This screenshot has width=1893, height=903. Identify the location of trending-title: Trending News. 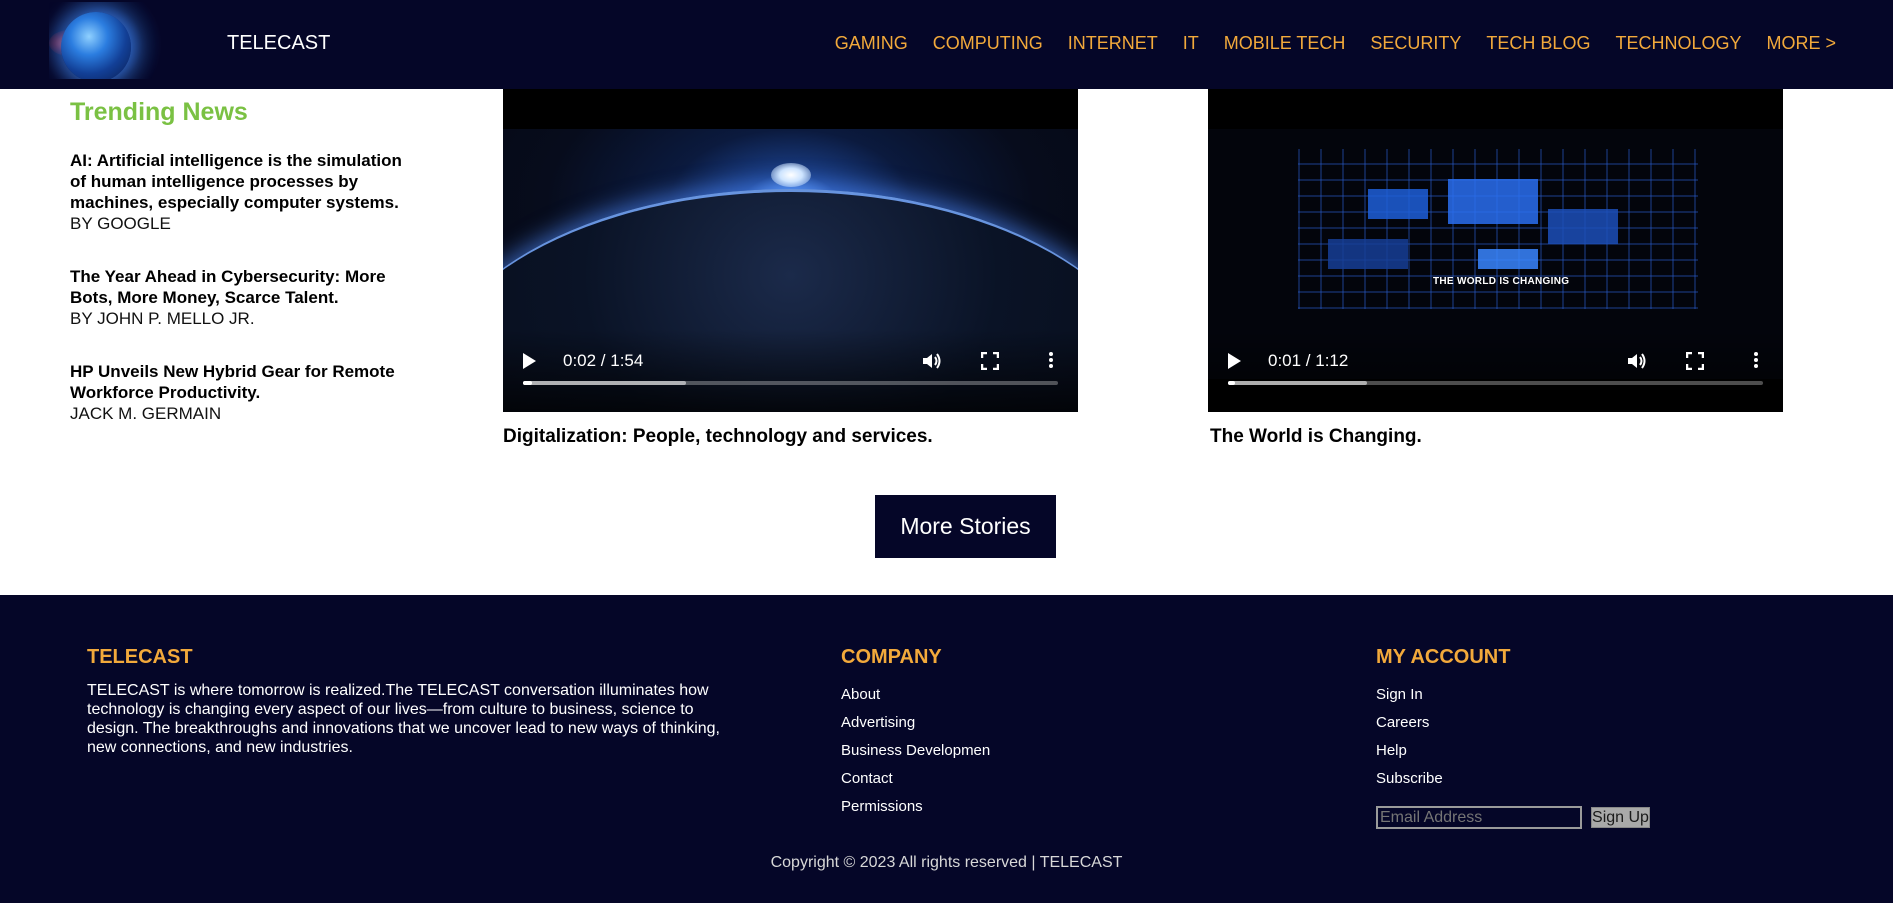
(159, 112).